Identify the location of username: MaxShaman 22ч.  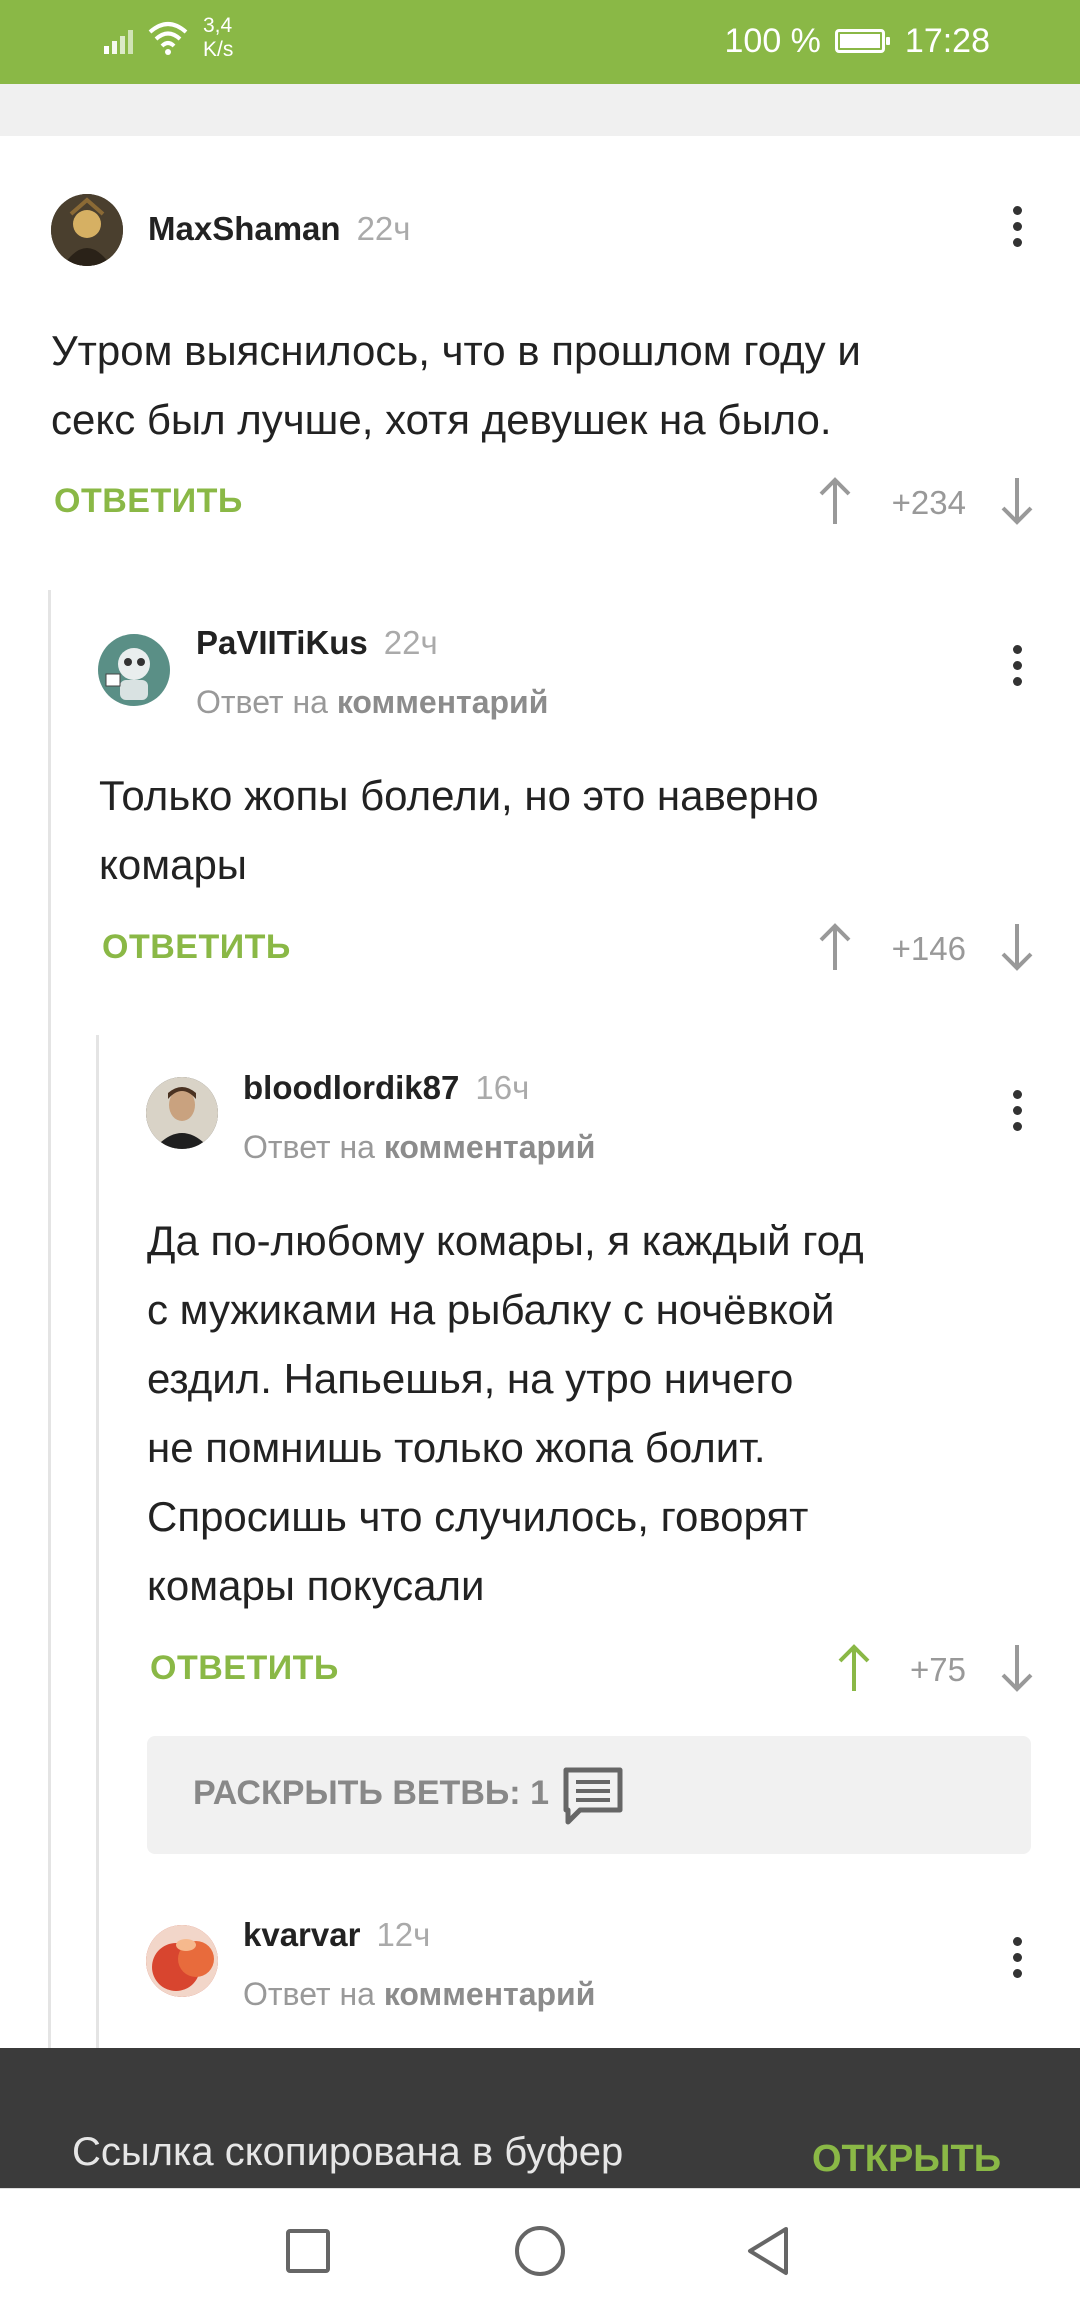
(279, 229).